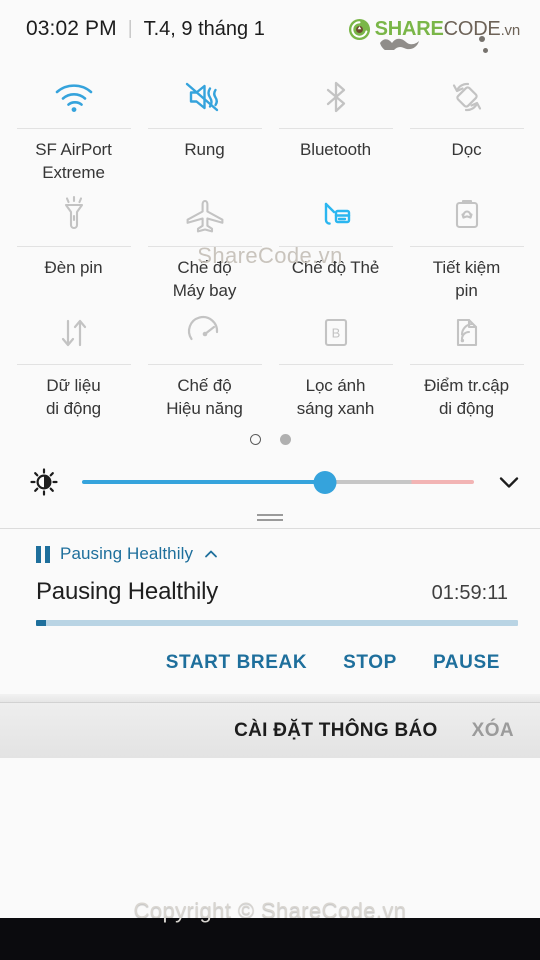 Image resolution: width=540 pixels, height=960 pixels. I want to click on qs-label-blue-light-filter: Lọc ánh sáng xanh, so click(335, 397).